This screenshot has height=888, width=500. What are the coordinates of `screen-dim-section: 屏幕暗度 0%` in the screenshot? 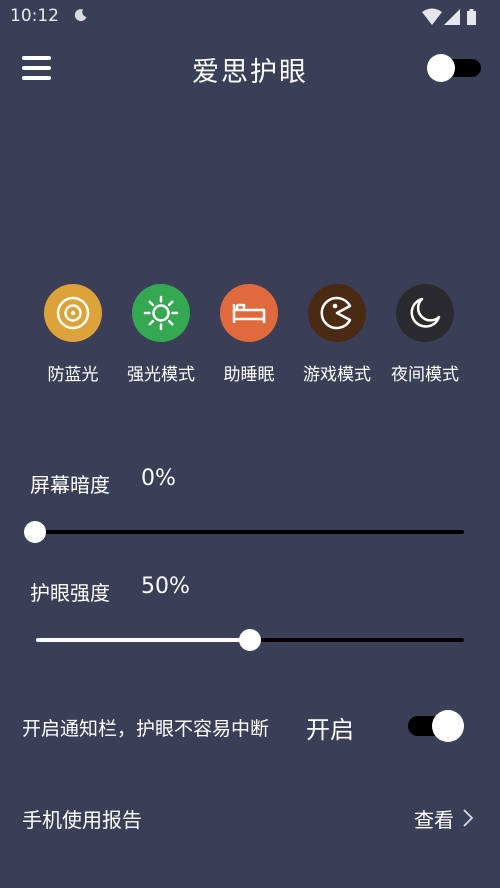 It's located at (250, 511).